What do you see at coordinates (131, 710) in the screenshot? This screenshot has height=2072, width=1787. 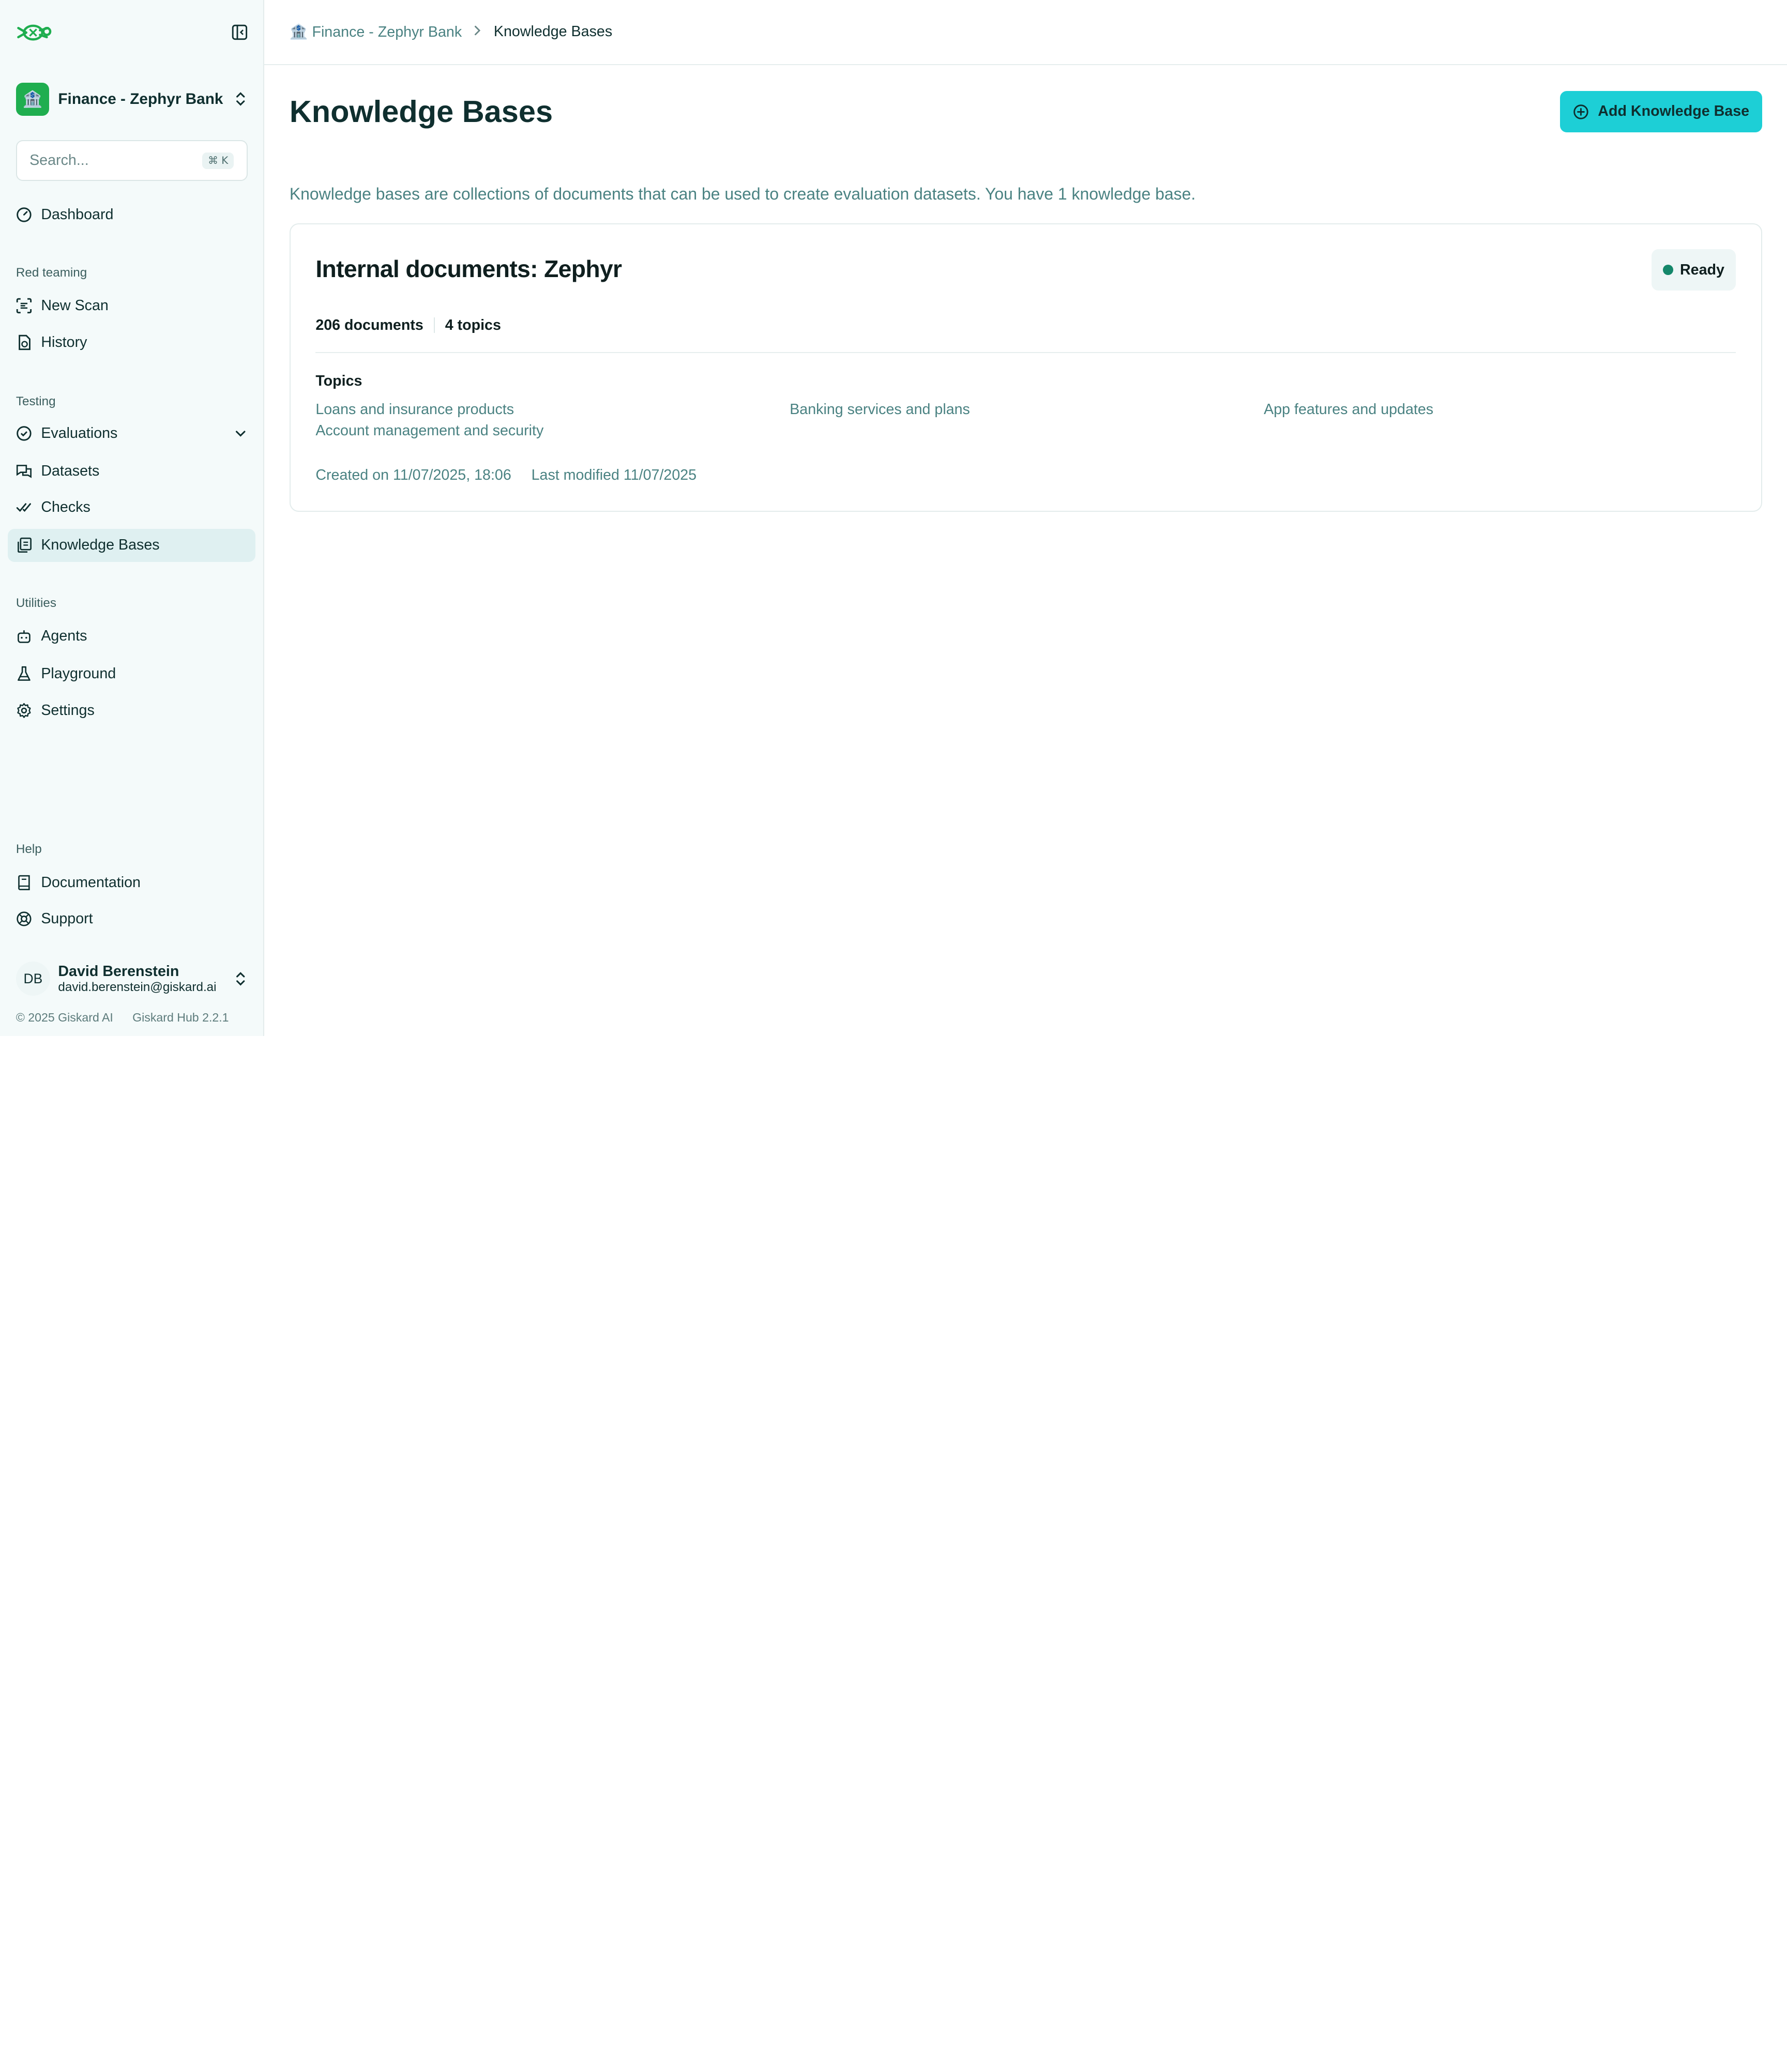 I see `sidebar-item-settings: Settings` at bounding box center [131, 710].